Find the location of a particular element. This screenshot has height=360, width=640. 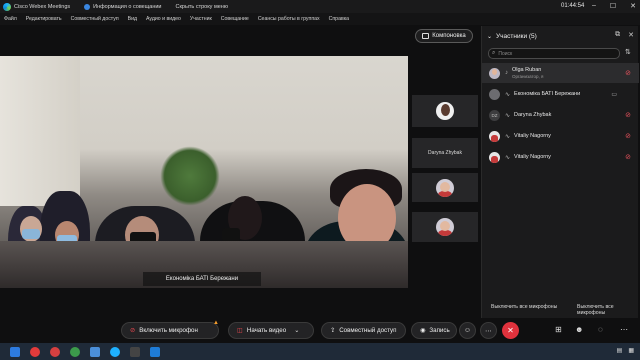

menu-meeting: Совещание is located at coordinates (235, 19).